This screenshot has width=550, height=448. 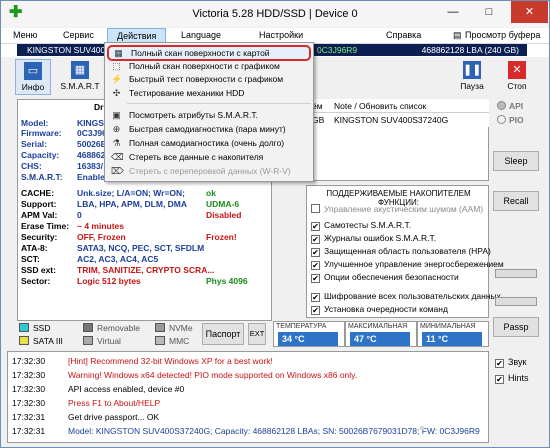 I want to click on pause-button: ❚❚ Пауза, so click(x=472, y=77).